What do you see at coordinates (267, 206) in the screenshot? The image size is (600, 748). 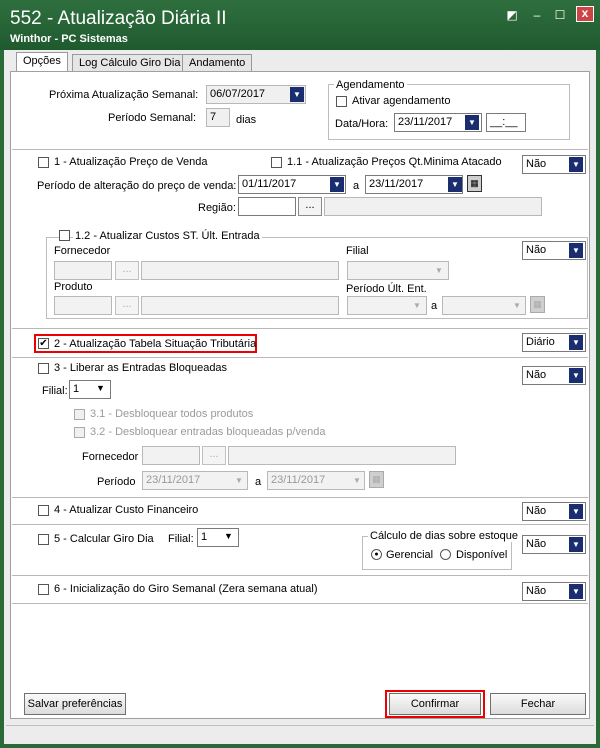 I see `regiao-code-field` at bounding box center [267, 206].